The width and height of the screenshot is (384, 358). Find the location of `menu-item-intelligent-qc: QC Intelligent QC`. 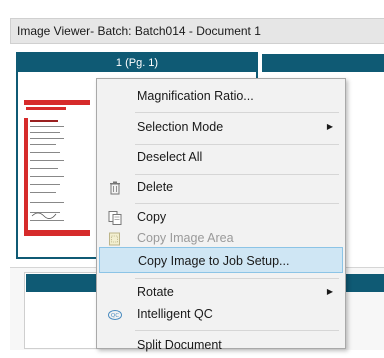

menu-item-intelligent-qc: QC Intelligent QC is located at coordinates (221, 314).